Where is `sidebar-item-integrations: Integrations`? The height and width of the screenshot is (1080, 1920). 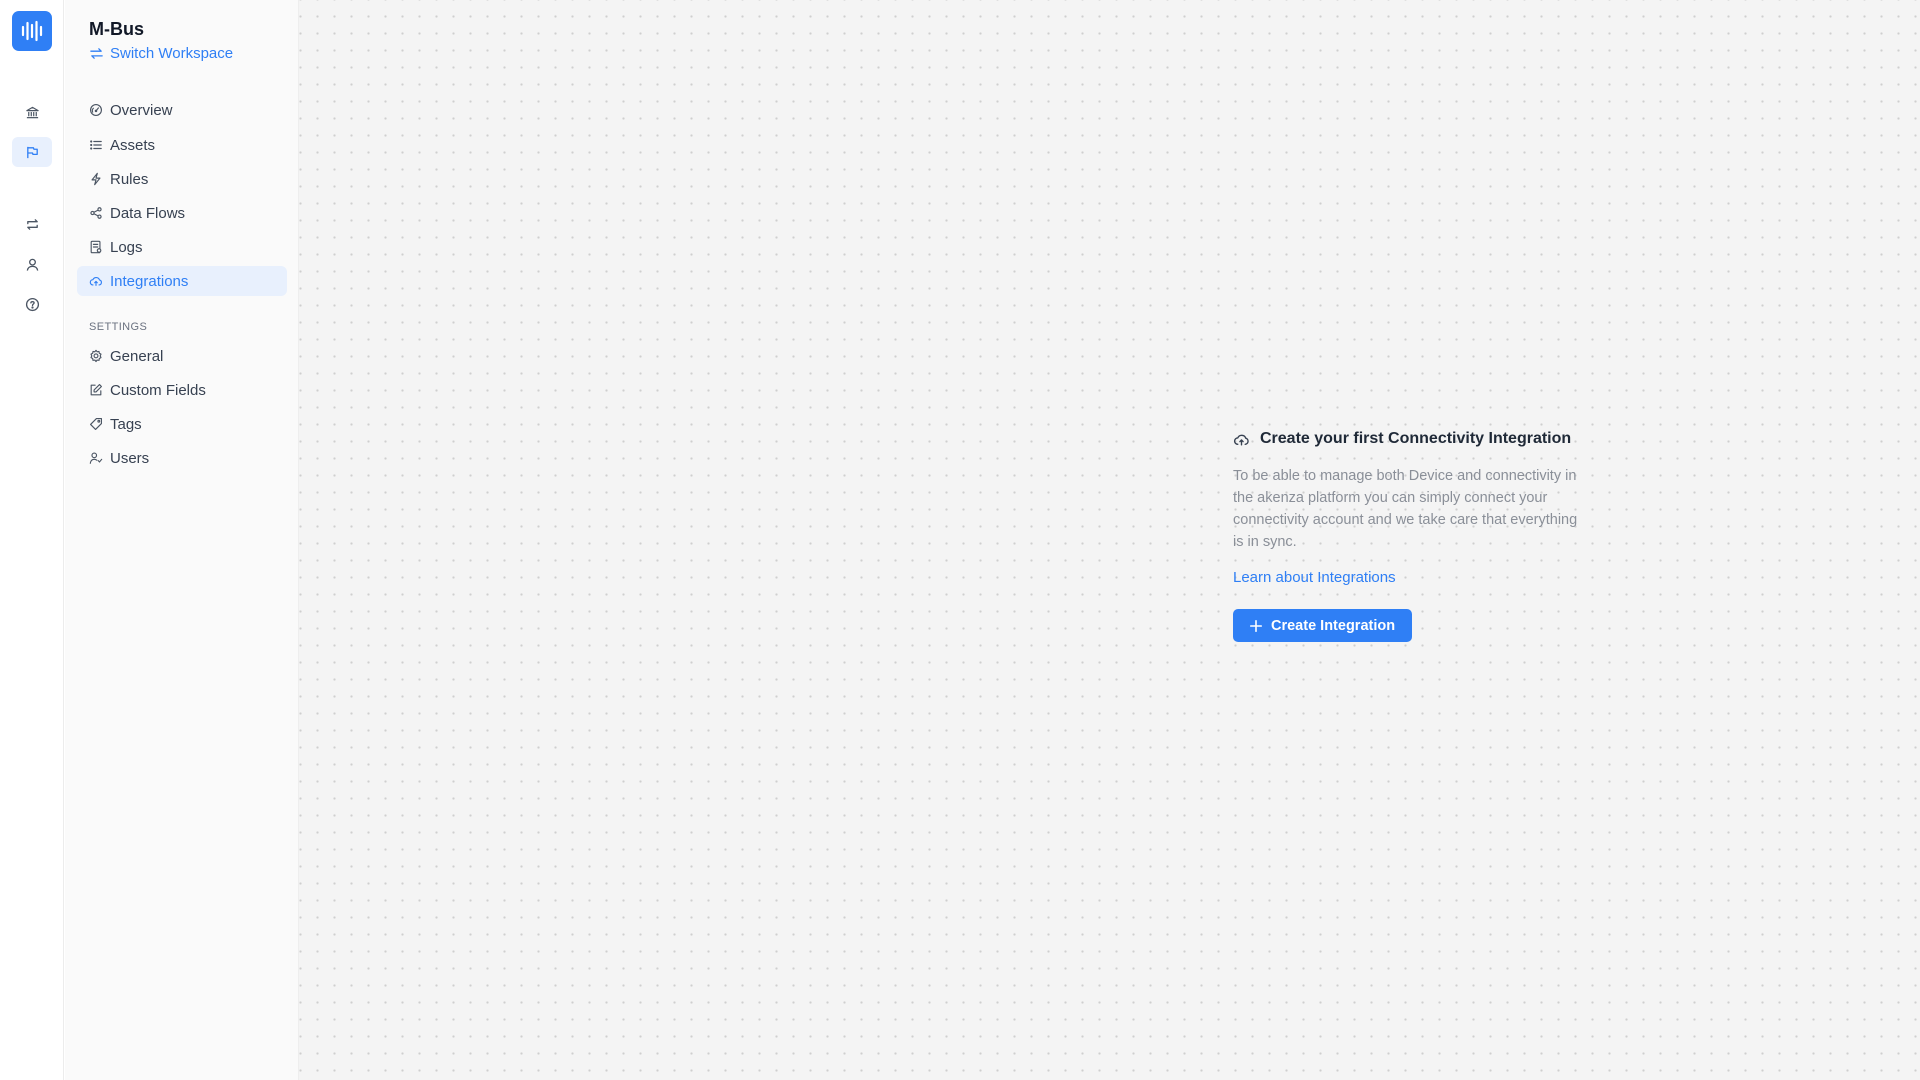 sidebar-item-integrations: Integrations is located at coordinates (182, 281).